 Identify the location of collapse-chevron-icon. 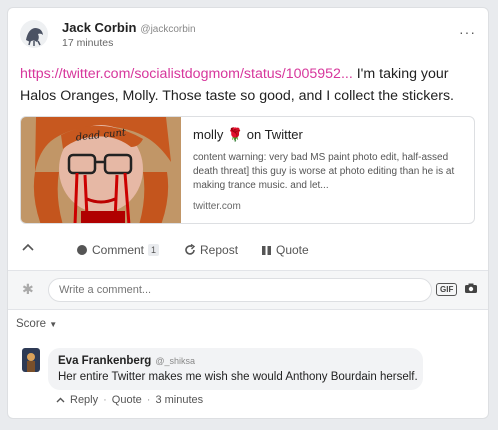
(28, 247).